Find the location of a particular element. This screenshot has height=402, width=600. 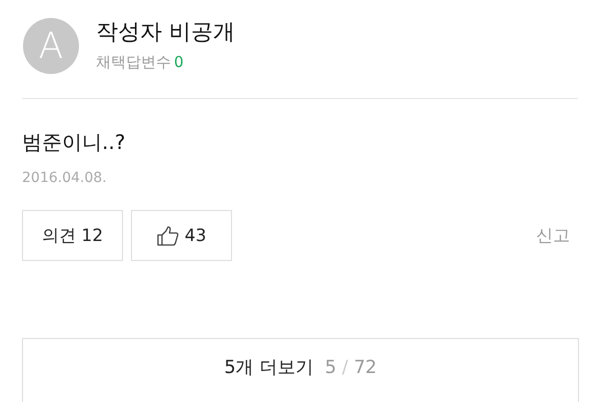

like-button: 43 is located at coordinates (181, 235).